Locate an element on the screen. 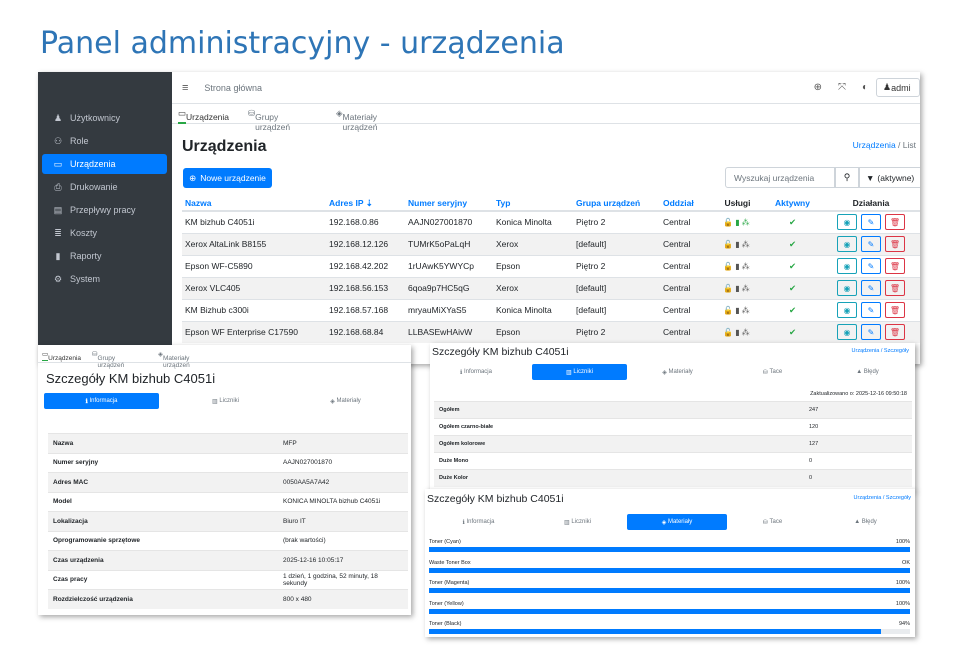  globe-icon: ⊕ is located at coordinates (818, 87).